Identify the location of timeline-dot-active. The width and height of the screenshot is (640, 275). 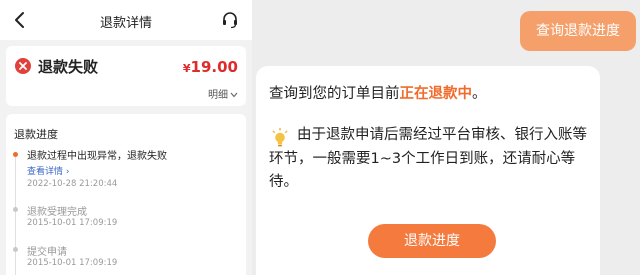
(15, 154).